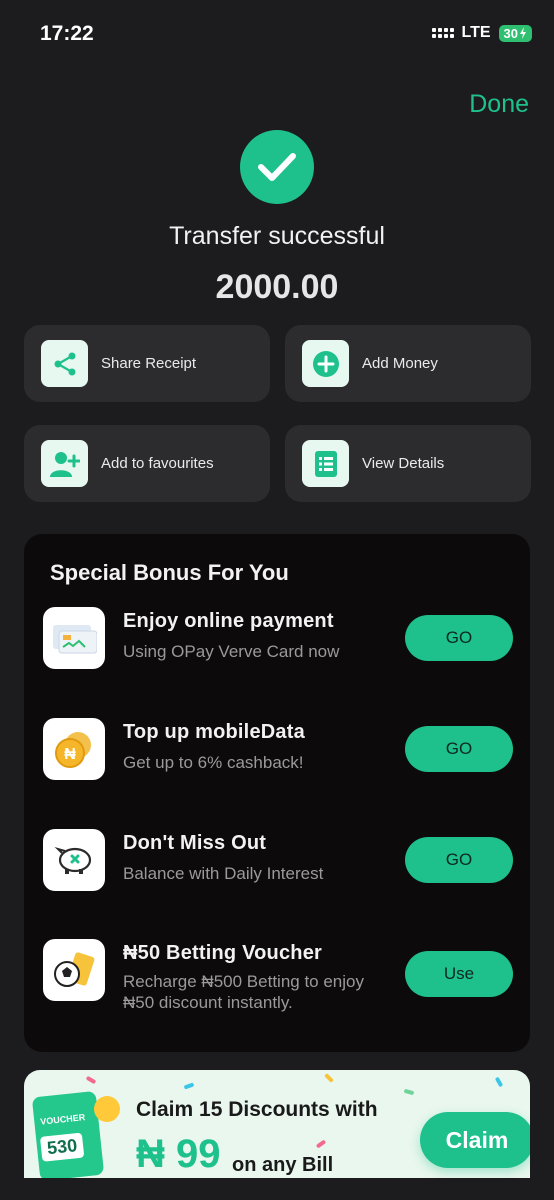  I want to click on checkmark-icon, so click(277, 167).